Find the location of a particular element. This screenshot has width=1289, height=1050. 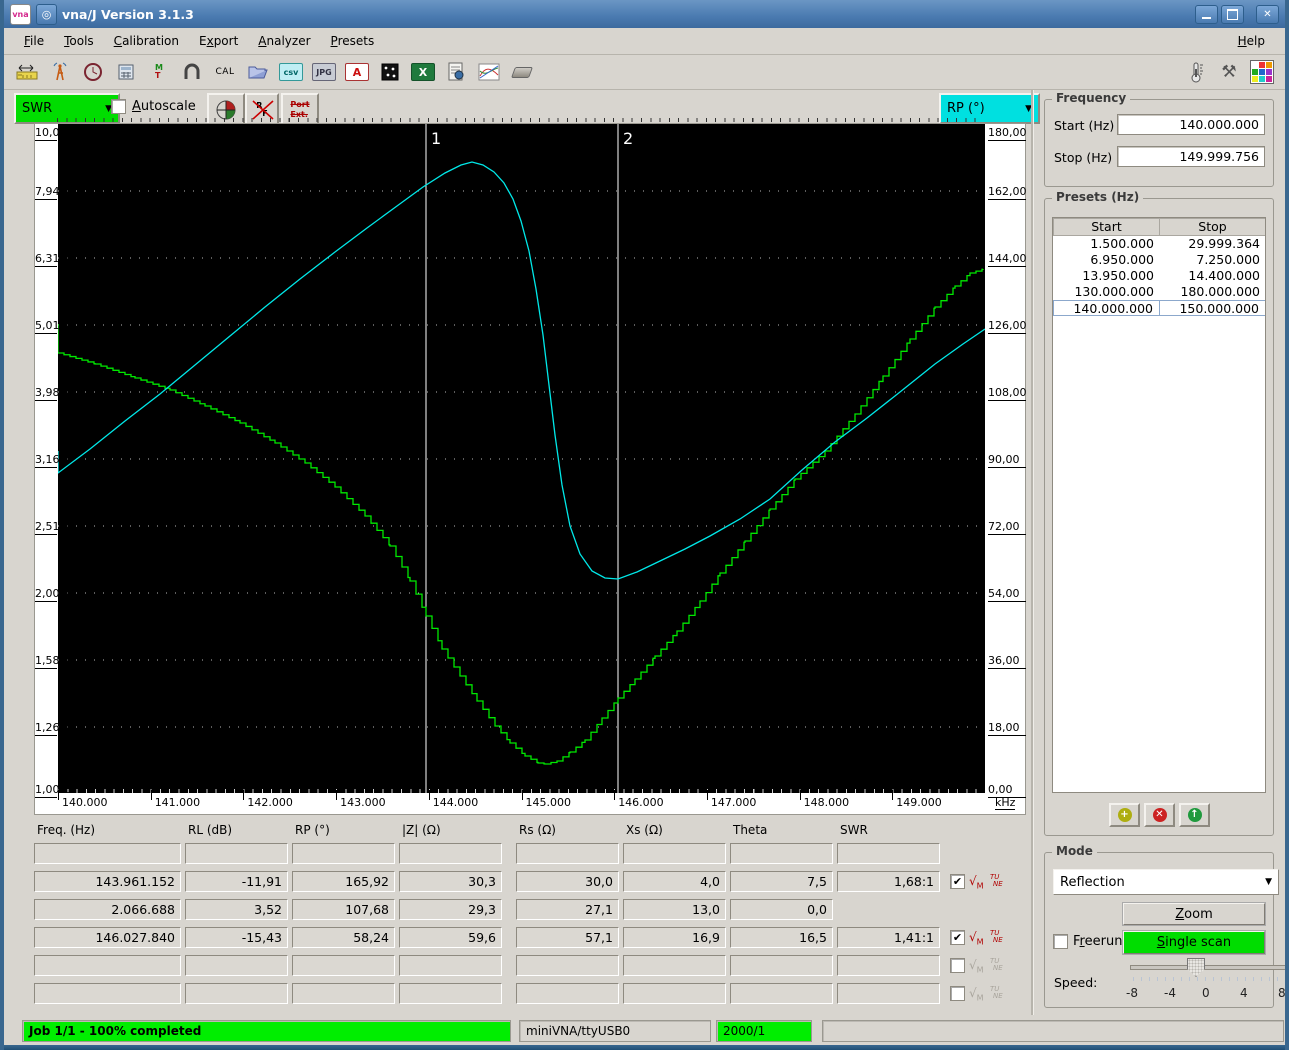

single-scan-button: Single scan is located at coordinates (1194, 942).